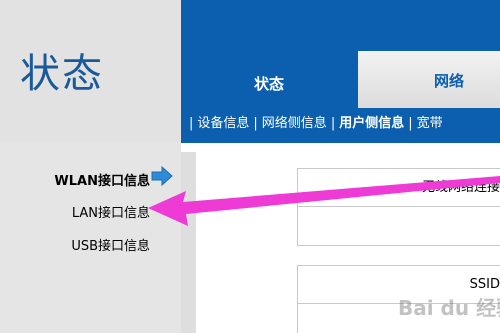  What do you see at coordinates (324, 201) in the screenshot?
I see `annotation-arrow-icon` at bounding box center [324, 201].